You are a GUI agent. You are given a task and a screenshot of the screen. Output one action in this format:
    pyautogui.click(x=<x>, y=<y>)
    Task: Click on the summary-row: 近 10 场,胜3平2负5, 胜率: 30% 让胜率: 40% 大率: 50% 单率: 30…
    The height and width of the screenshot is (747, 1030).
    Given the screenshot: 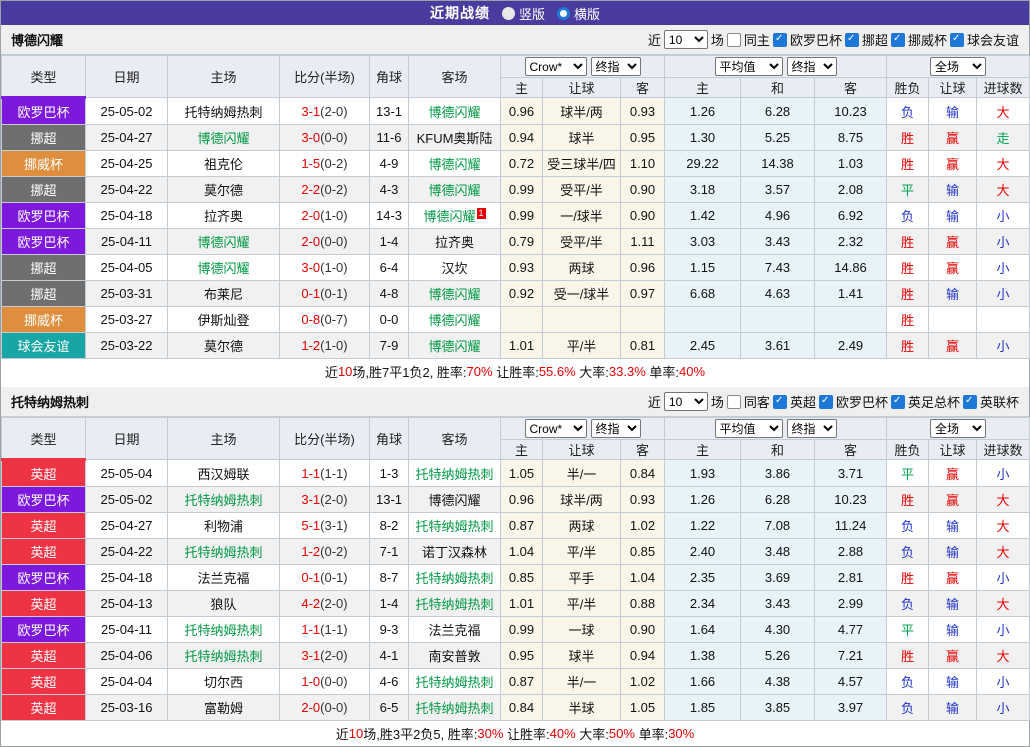 What is the action you would take?
    pyautogui.click(x=515, y=733)
    